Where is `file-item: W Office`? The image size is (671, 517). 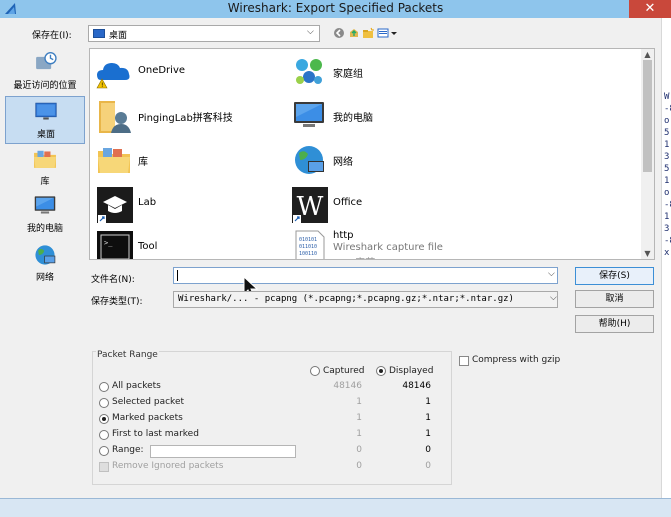
file-item: W Office is located at coordinates (382, 203).